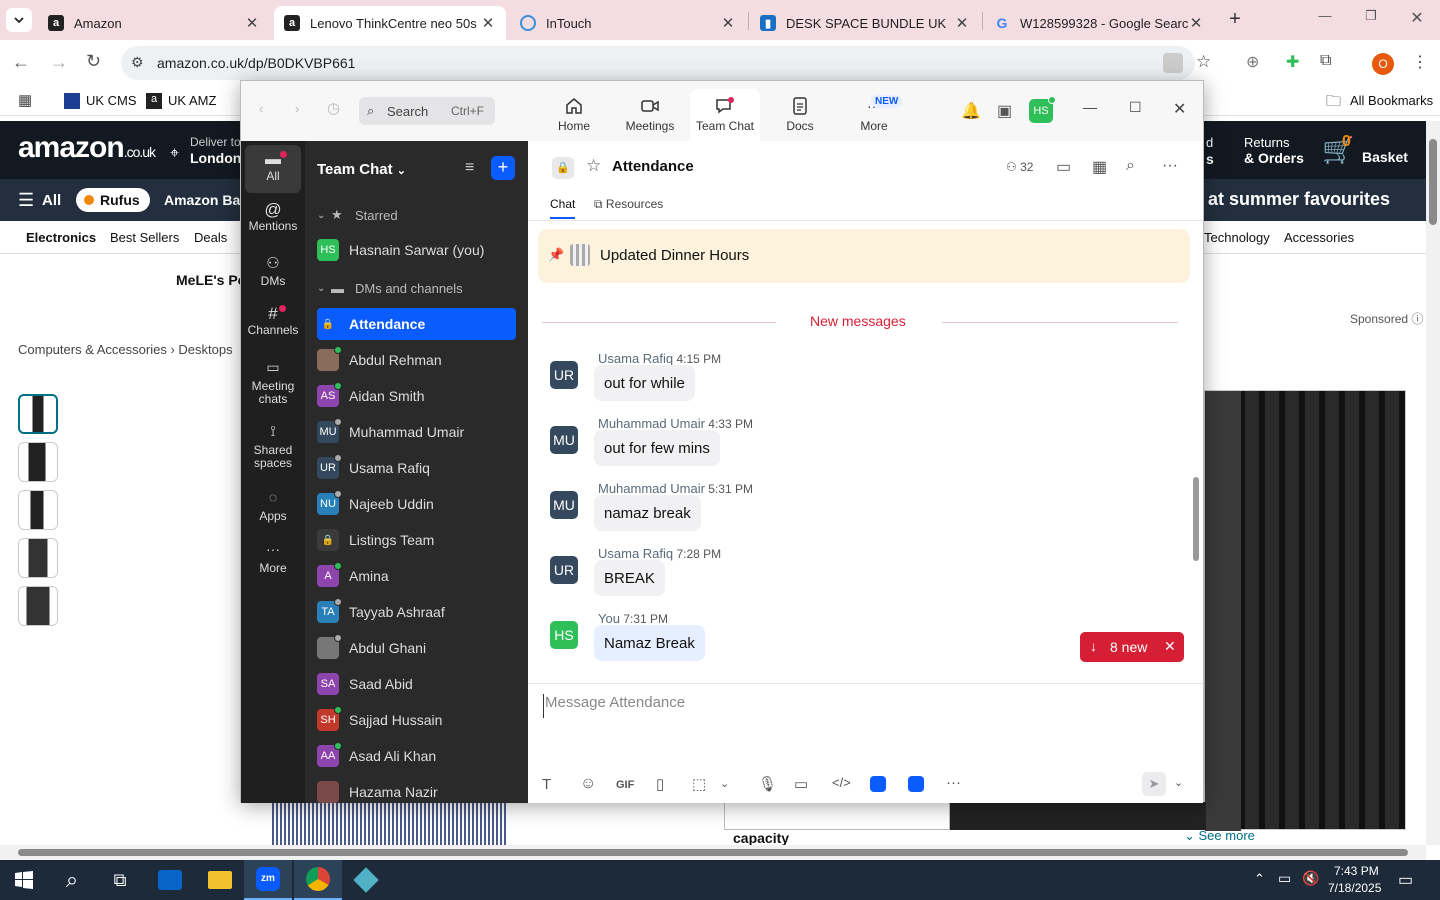 This screenshot has height=900, width=1440. I want to click on browser-tab-desk-space: ▮ DESK SPACE BUNDLE UK ✕, so click(865, 23).